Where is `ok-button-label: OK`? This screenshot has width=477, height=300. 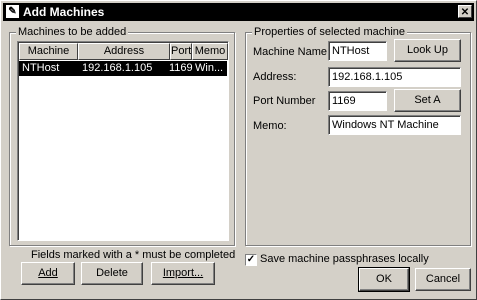 ok-button-label: OK is located at coordinates (384, 279).